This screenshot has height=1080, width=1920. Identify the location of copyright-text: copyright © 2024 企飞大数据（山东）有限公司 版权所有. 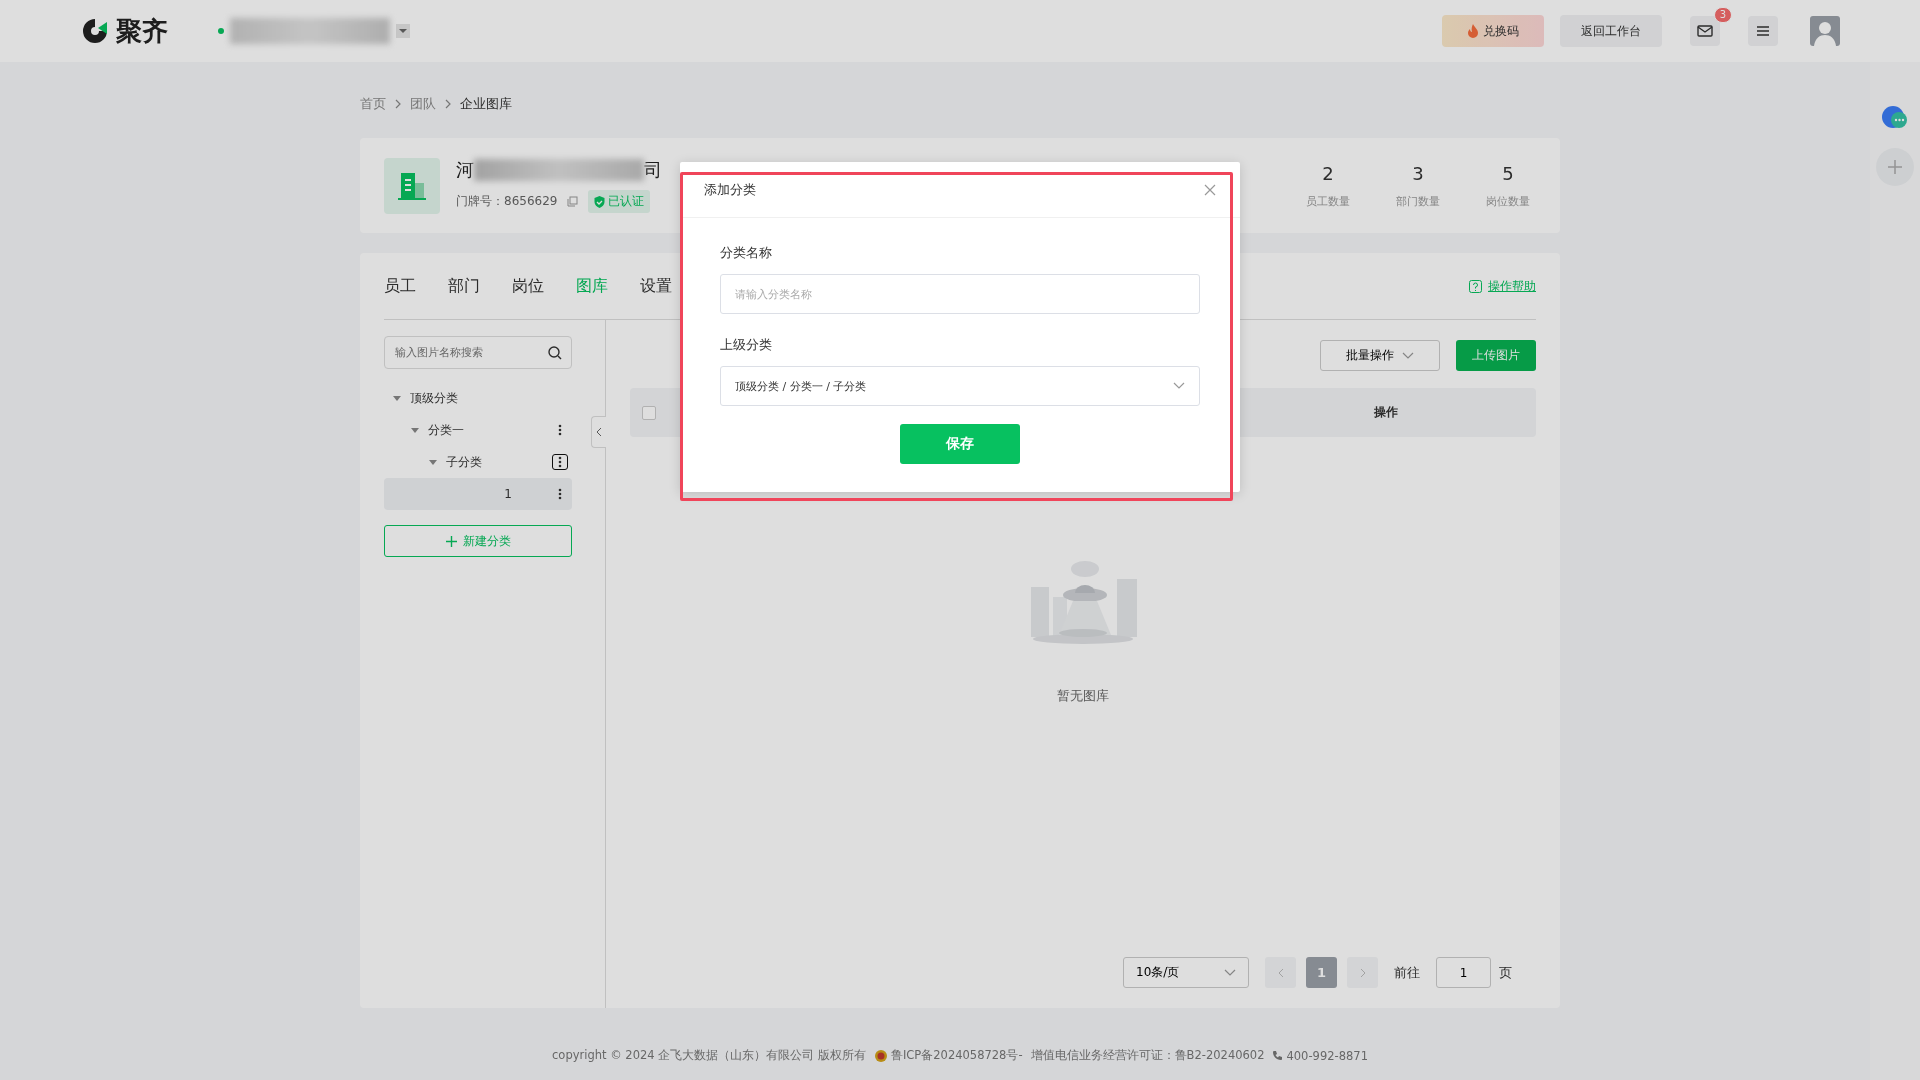
(709, 1055).